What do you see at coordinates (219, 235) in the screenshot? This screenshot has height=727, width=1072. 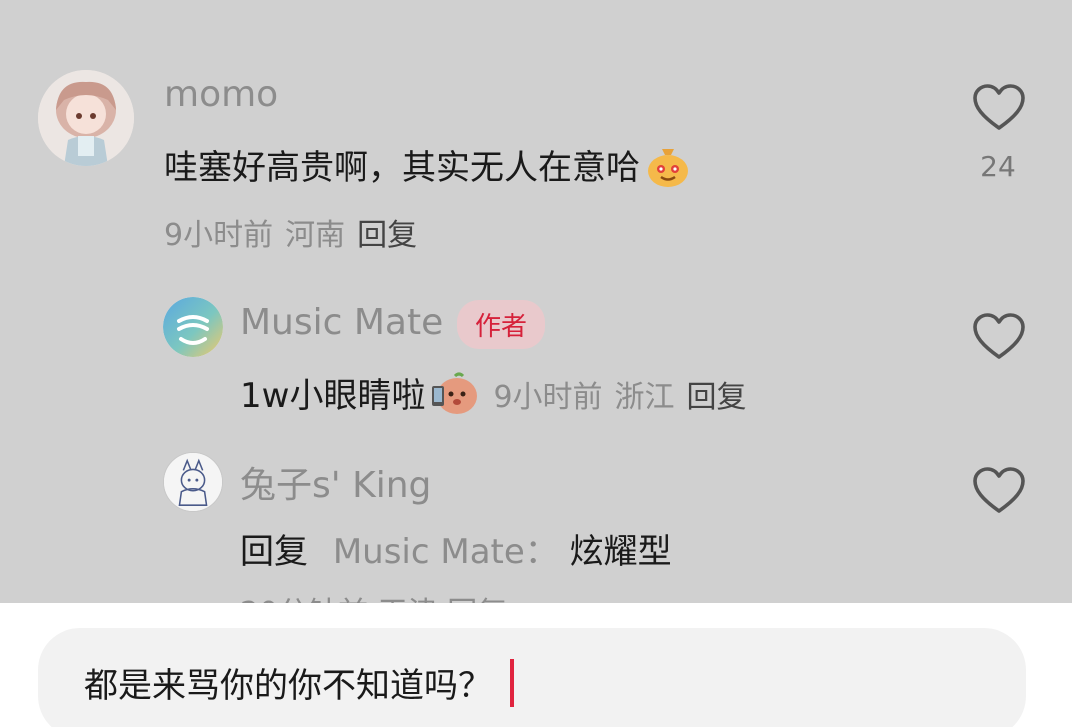 I see `comment-time: 9小时前` at bounding box center [219, 235].